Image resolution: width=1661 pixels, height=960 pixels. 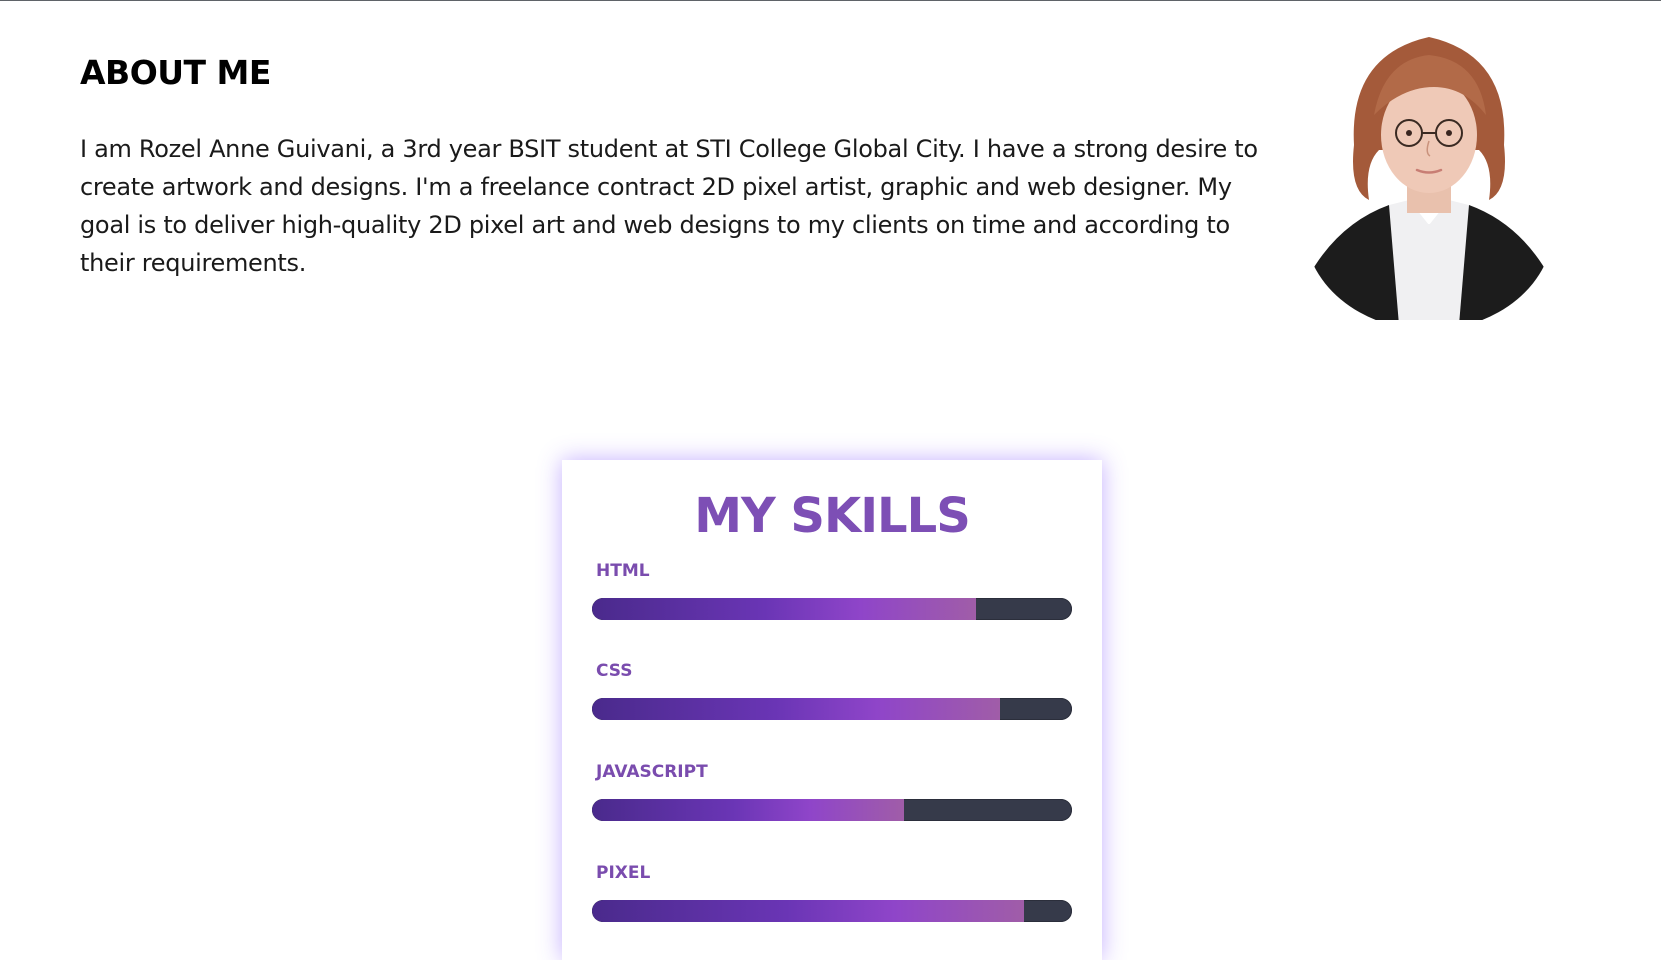 What do you see at coordinates (175, 72) in the screenshot?
I see `about-title: ABOUT ME` at bounding box center [175, 72].